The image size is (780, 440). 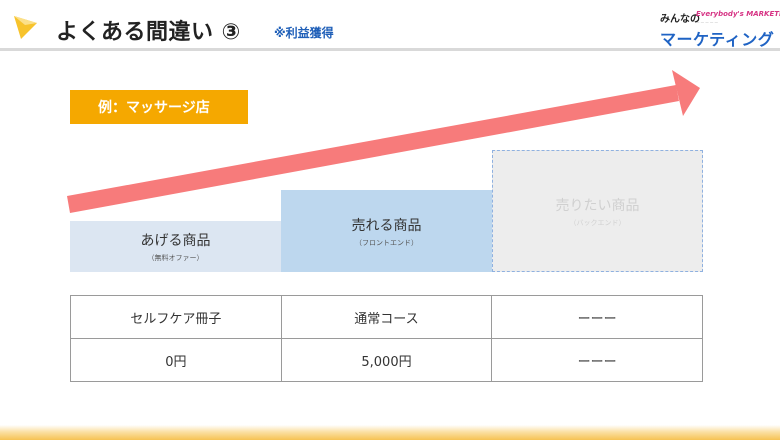 I want to click on front-end-note: （フロントエンド）, so click(x=386, y=242).